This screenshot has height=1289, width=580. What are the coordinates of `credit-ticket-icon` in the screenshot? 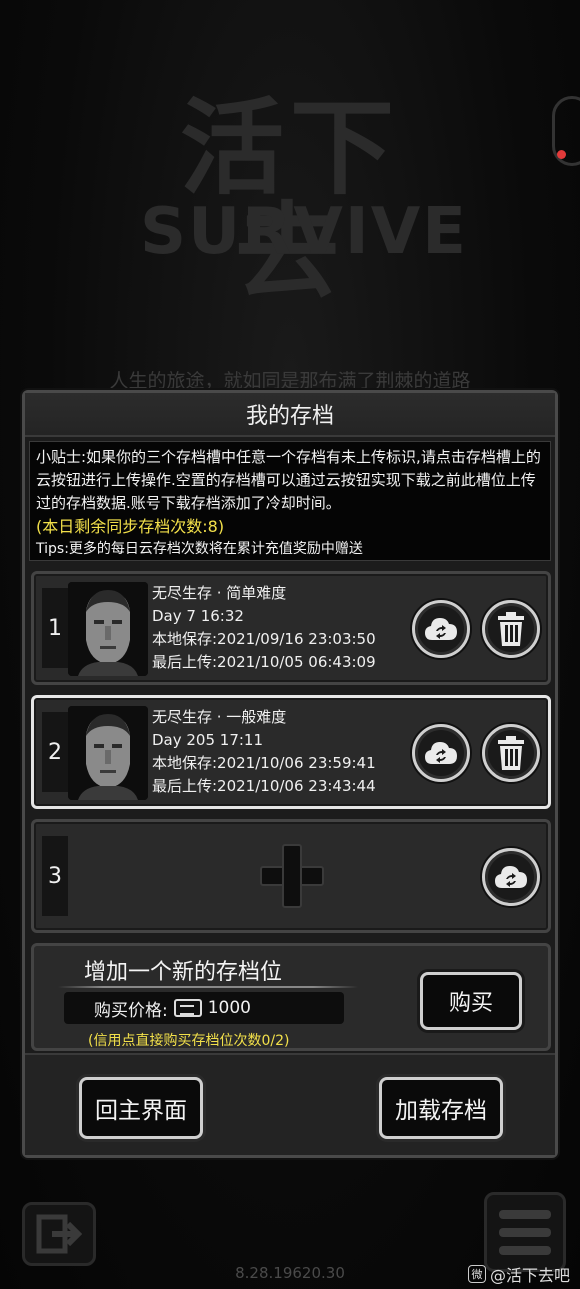 It's located at (187, 1008).